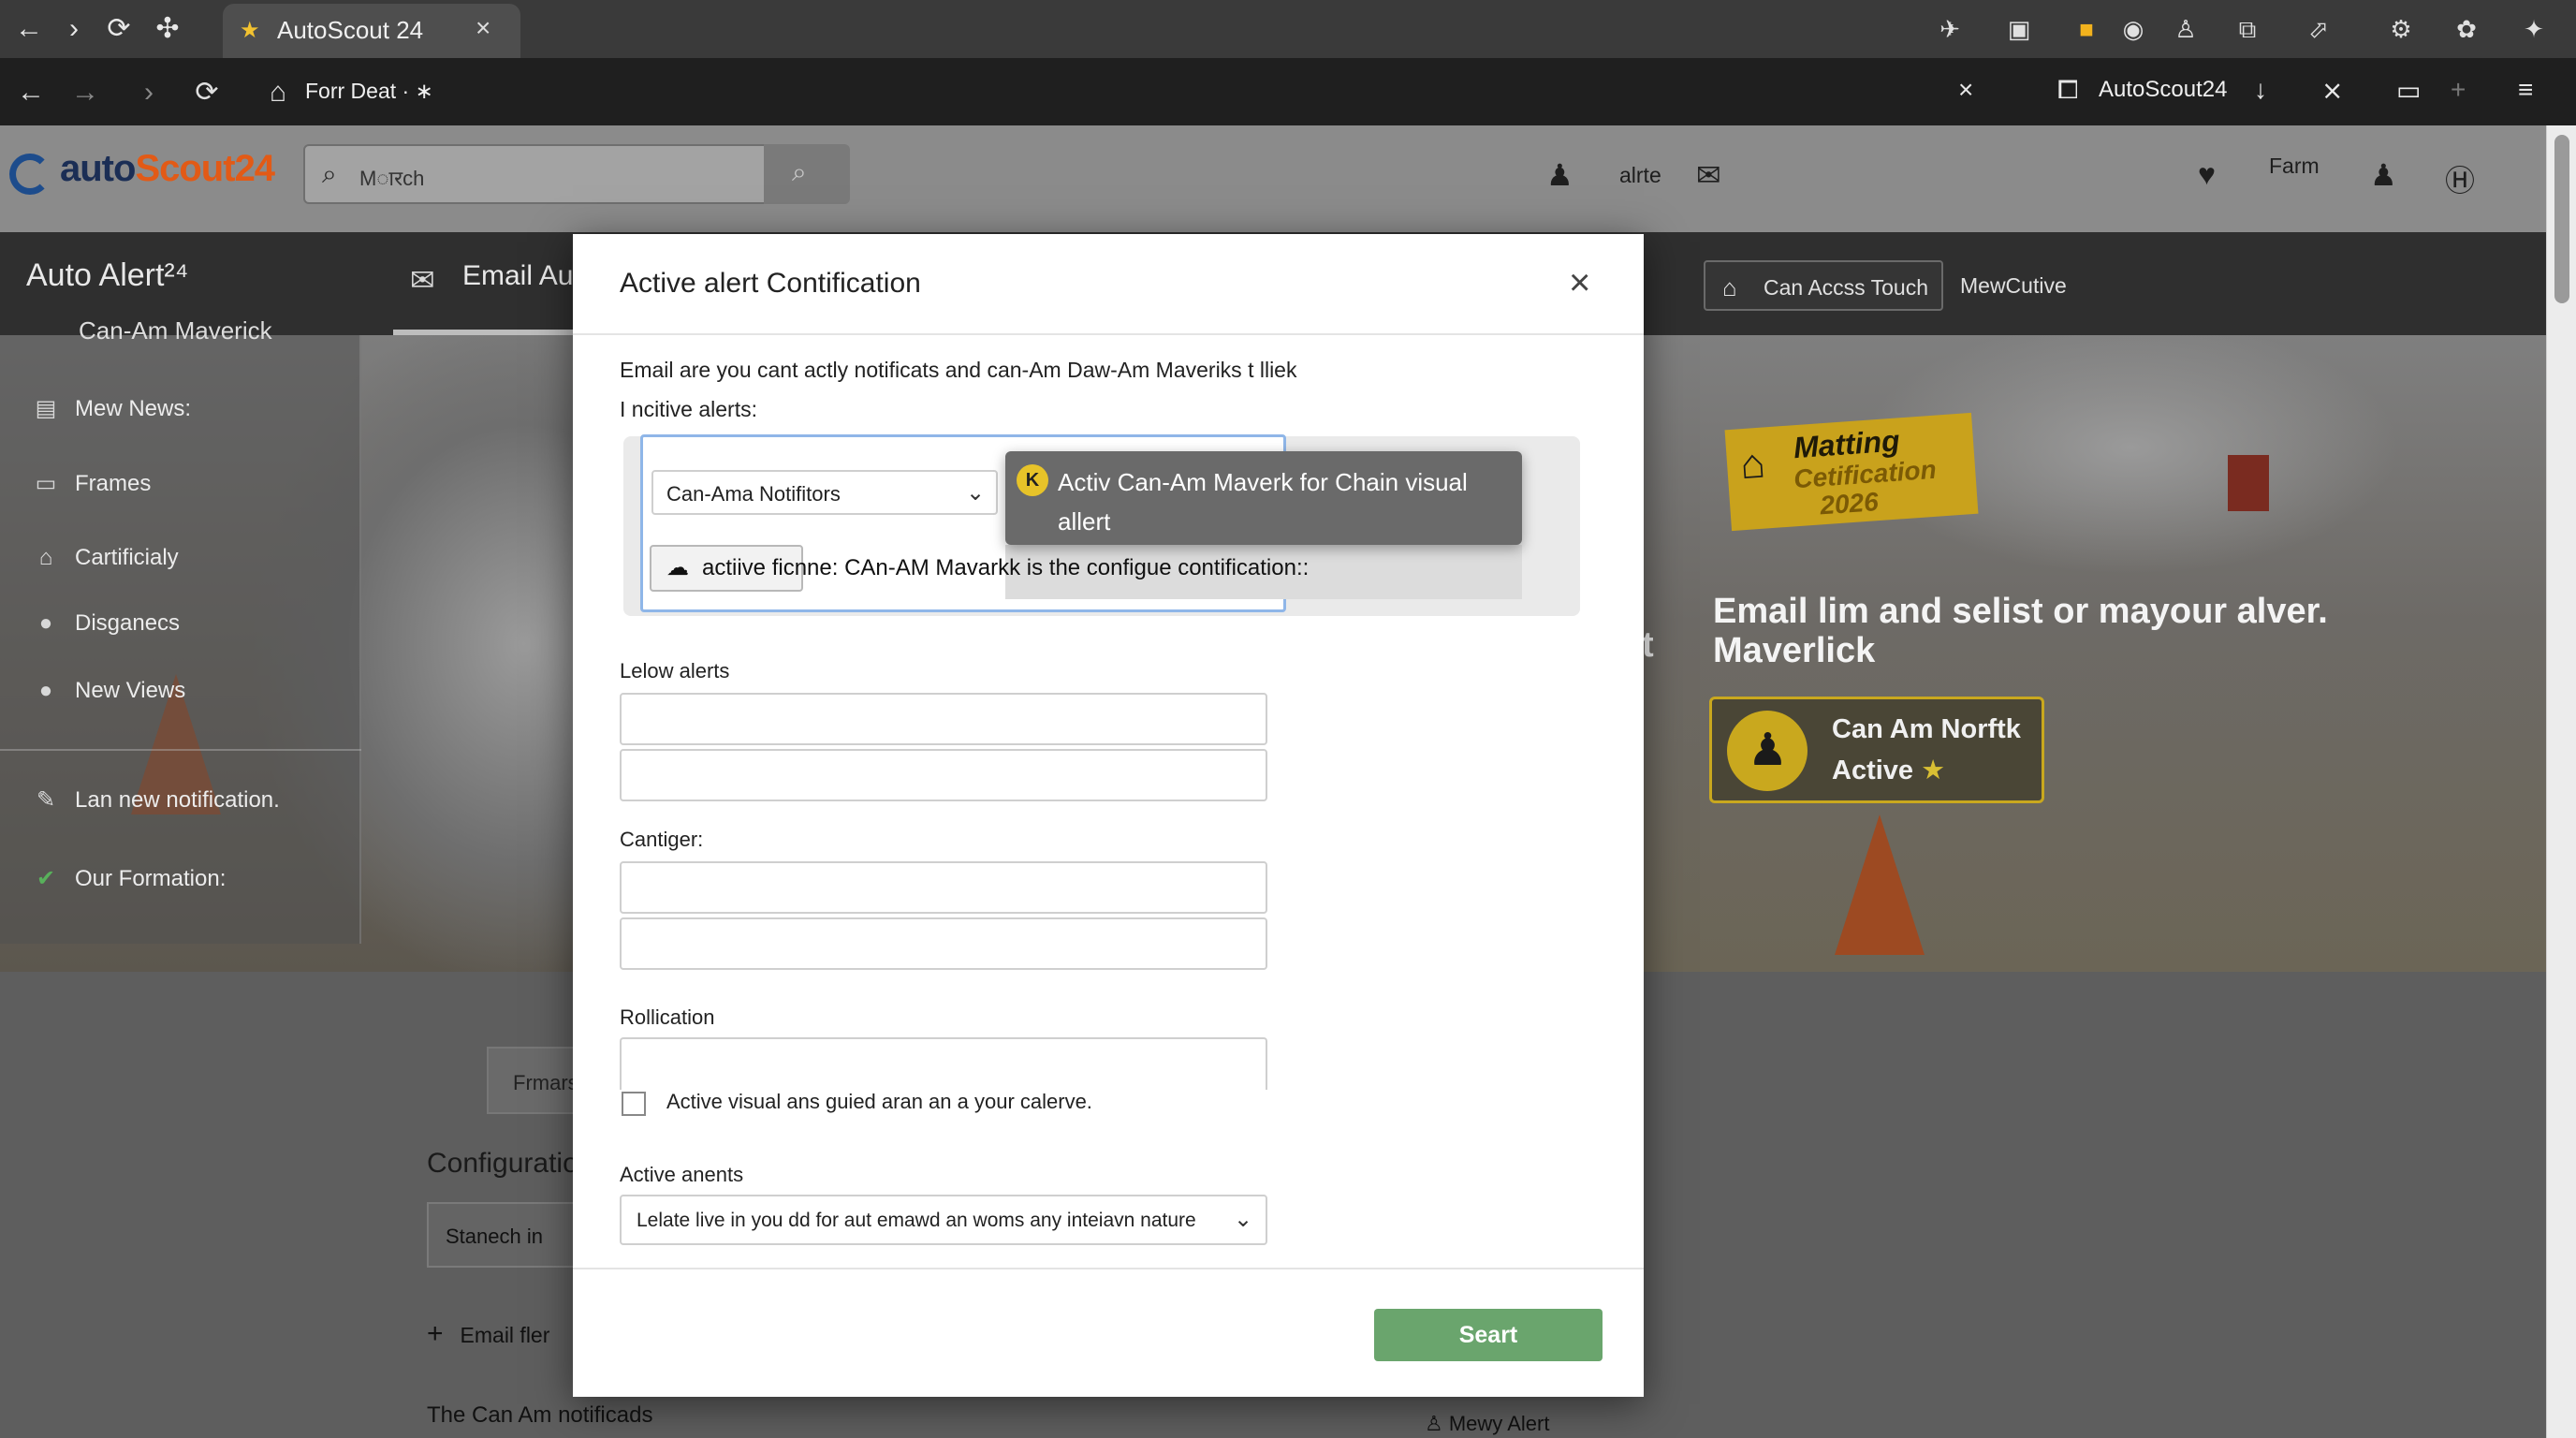  Describe the element at coordinates (250, 31) in the screenshot. I see `favicon-star-icon: ★` at that location.